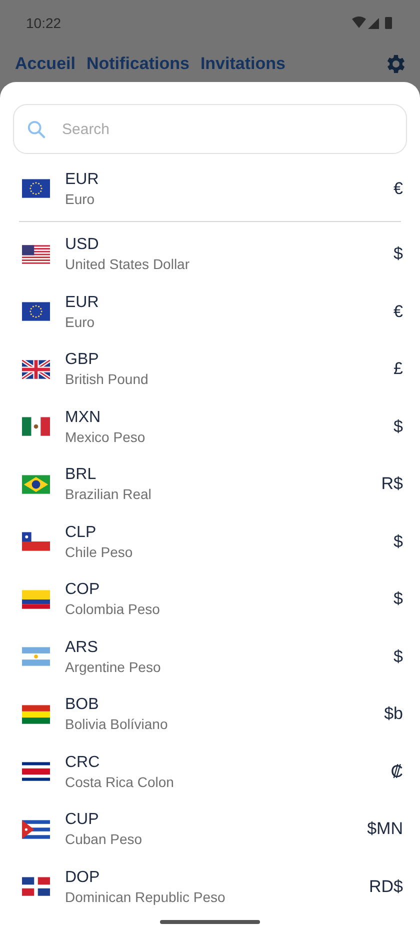  What do you see at coordinates (81, 475) in the screenshot?
I see `currency-code: BRL` at bounding box center [81, 475].